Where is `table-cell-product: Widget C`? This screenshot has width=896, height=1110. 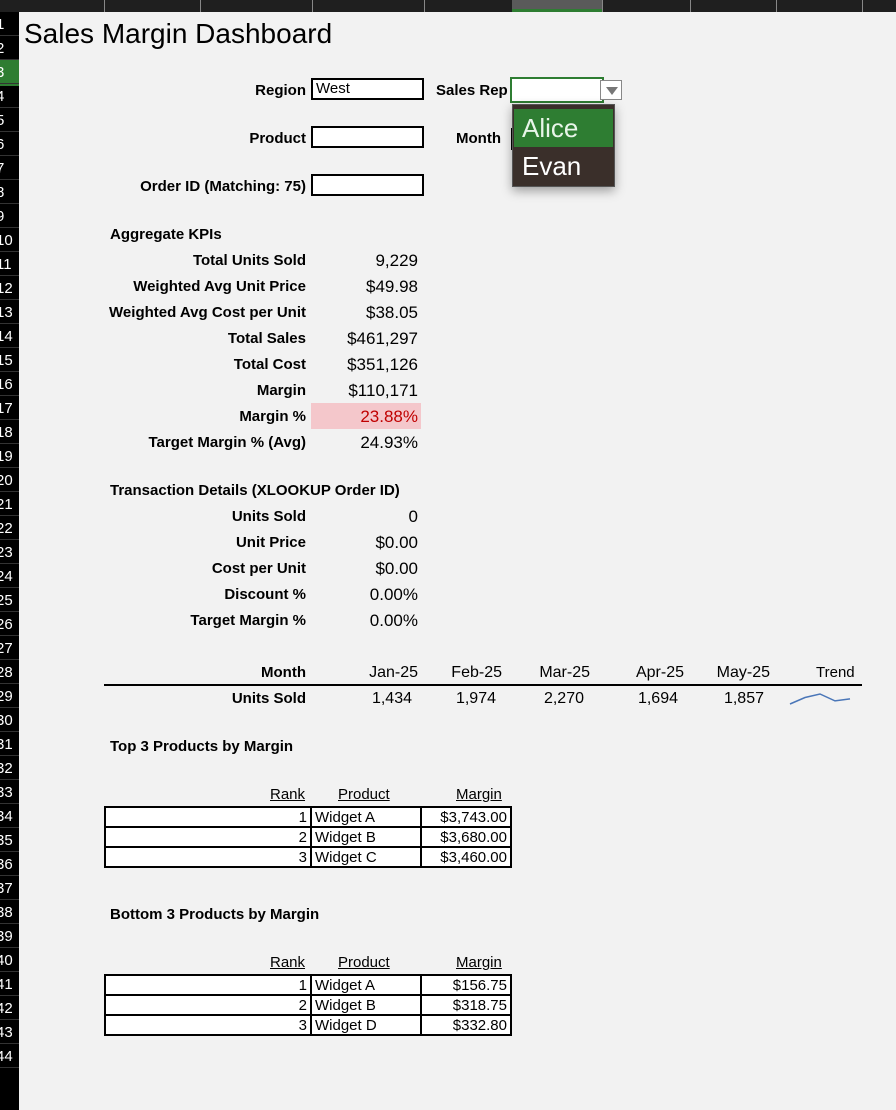 table-cell-product: Widget C is located at coordinates (366, 857).